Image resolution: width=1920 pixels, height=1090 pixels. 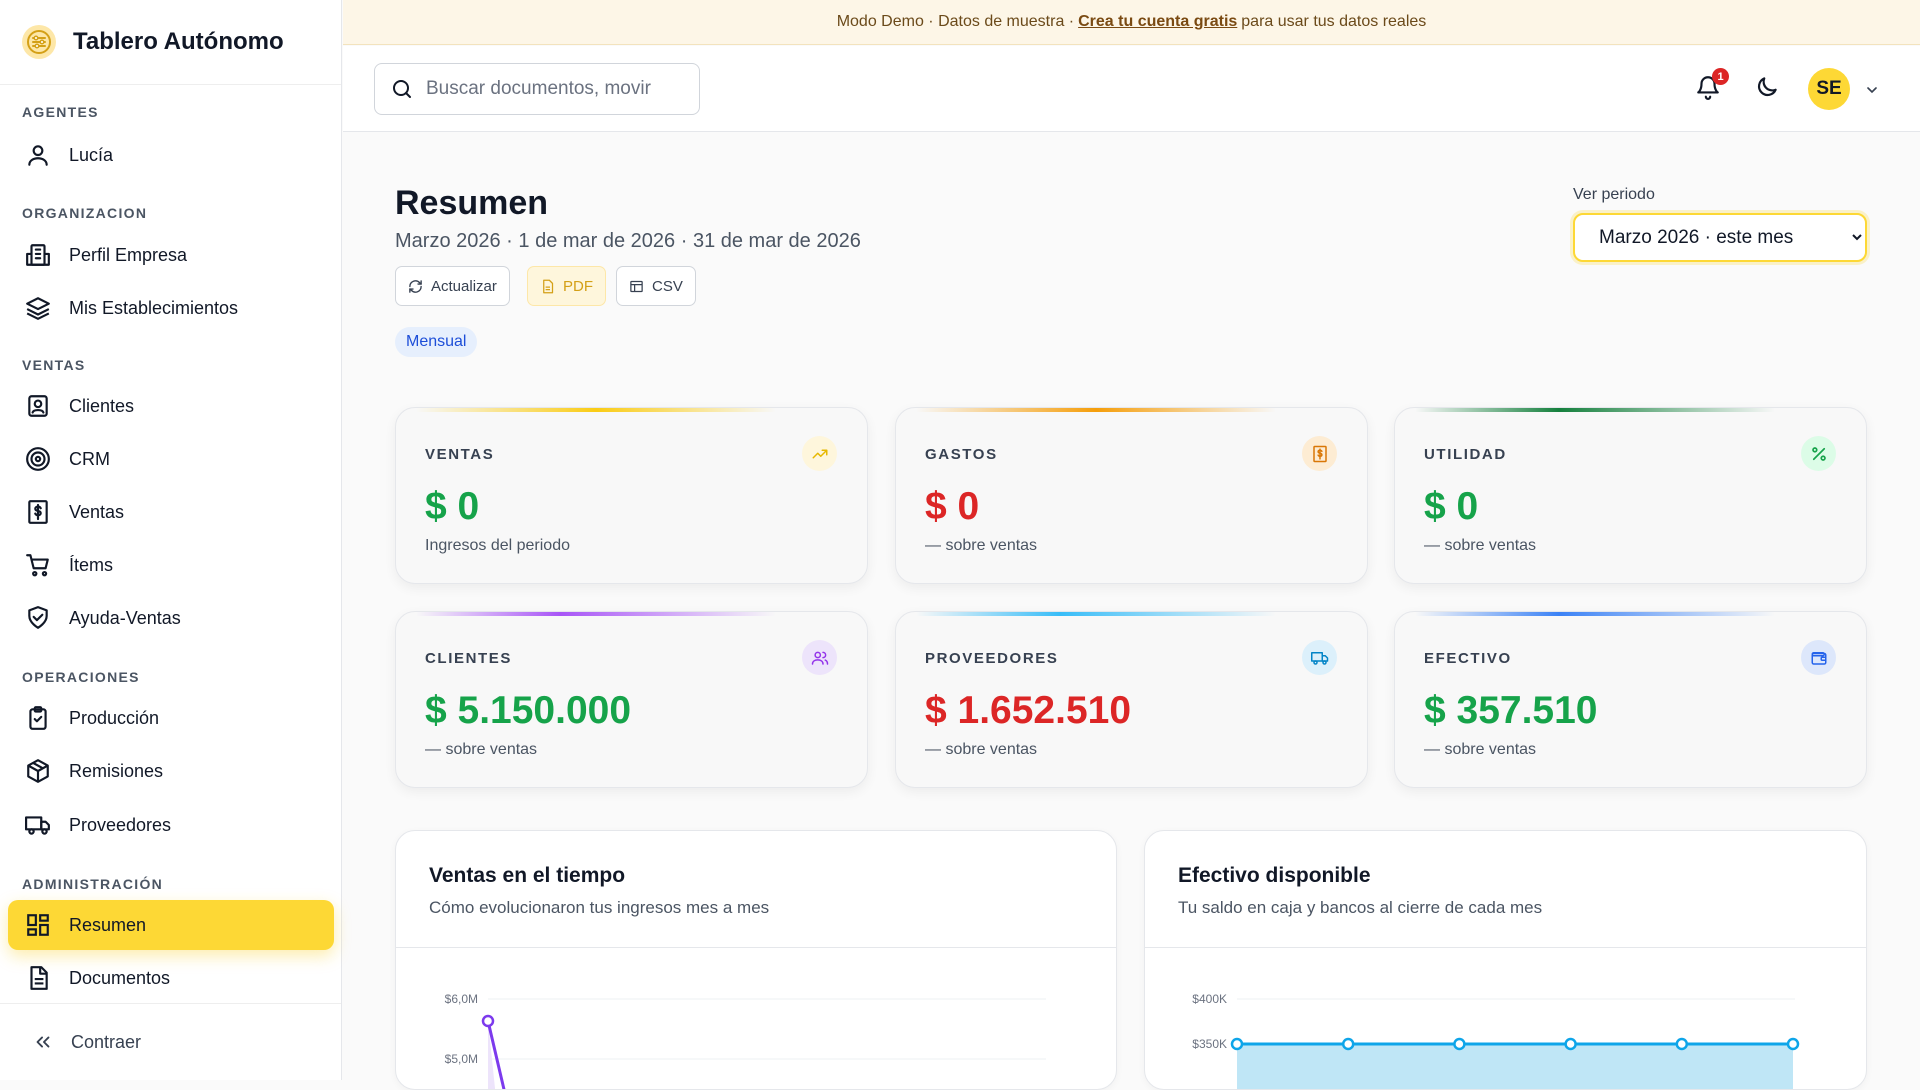 What do you see at coordinates (120, 977) in the screenshot?
I see `sidebar-item-label: Documentos` at bounding box center [120, 977].